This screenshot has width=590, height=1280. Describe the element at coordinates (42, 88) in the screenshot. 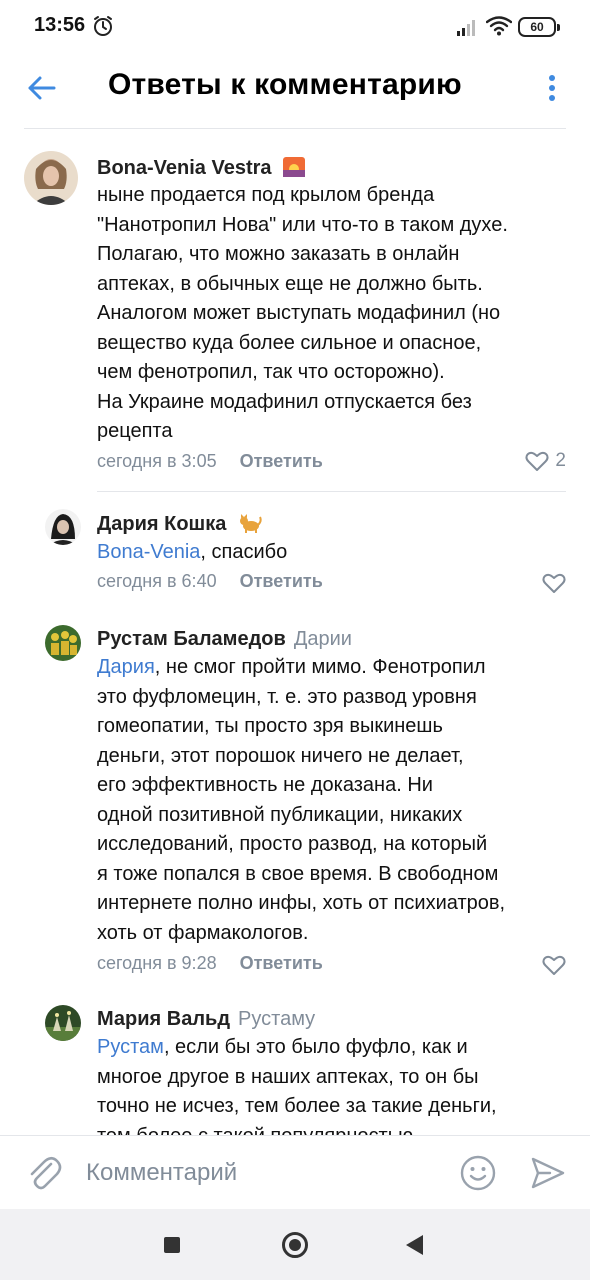

I see `arrow-left-icon` at that location.